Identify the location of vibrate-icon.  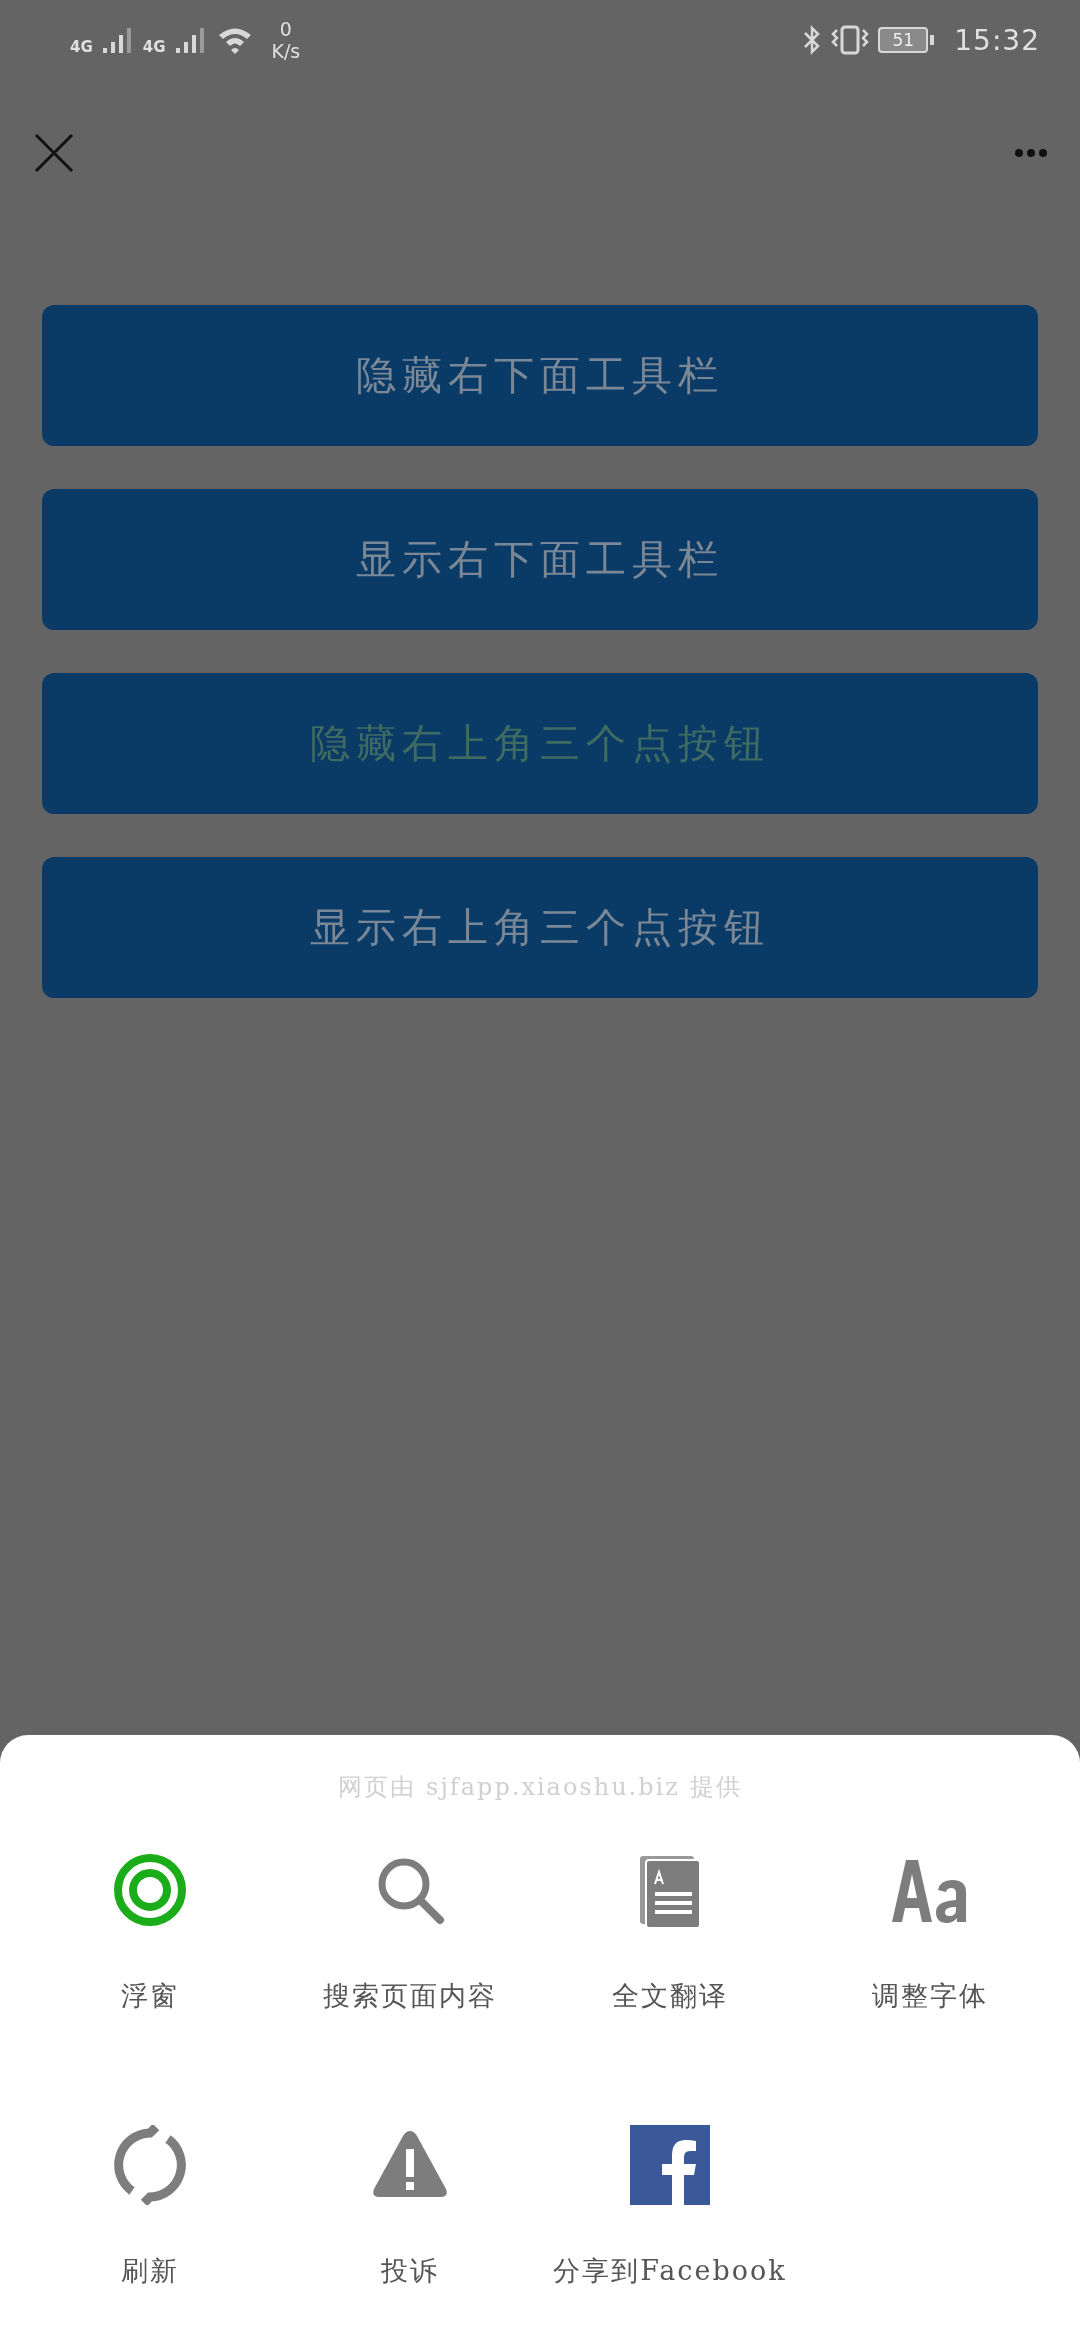
(850, 40).